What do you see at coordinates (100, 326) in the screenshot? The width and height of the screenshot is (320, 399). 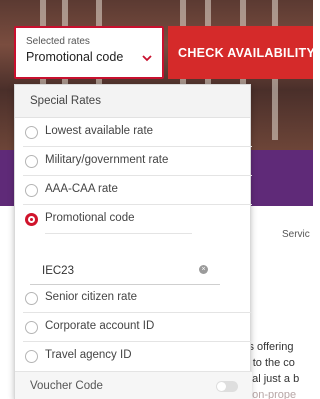 I see `rate-option-label: Corporate account ID` at bounding box center [100, 326].